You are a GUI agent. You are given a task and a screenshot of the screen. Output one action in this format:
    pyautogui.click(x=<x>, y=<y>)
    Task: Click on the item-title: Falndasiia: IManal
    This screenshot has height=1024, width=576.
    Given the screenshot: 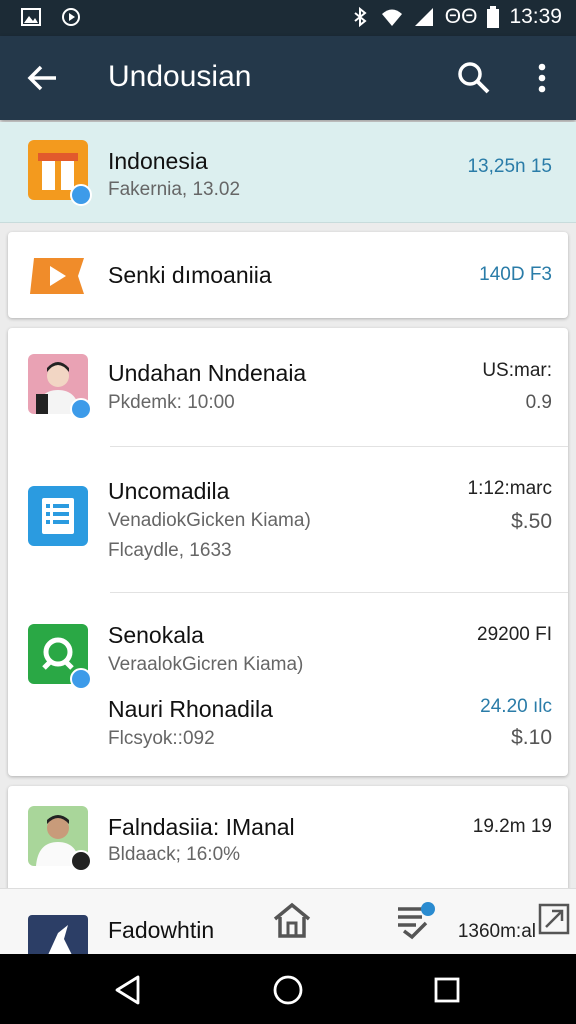 What is the action you would take?
    pyautogui.click(x=201, y=827)
    